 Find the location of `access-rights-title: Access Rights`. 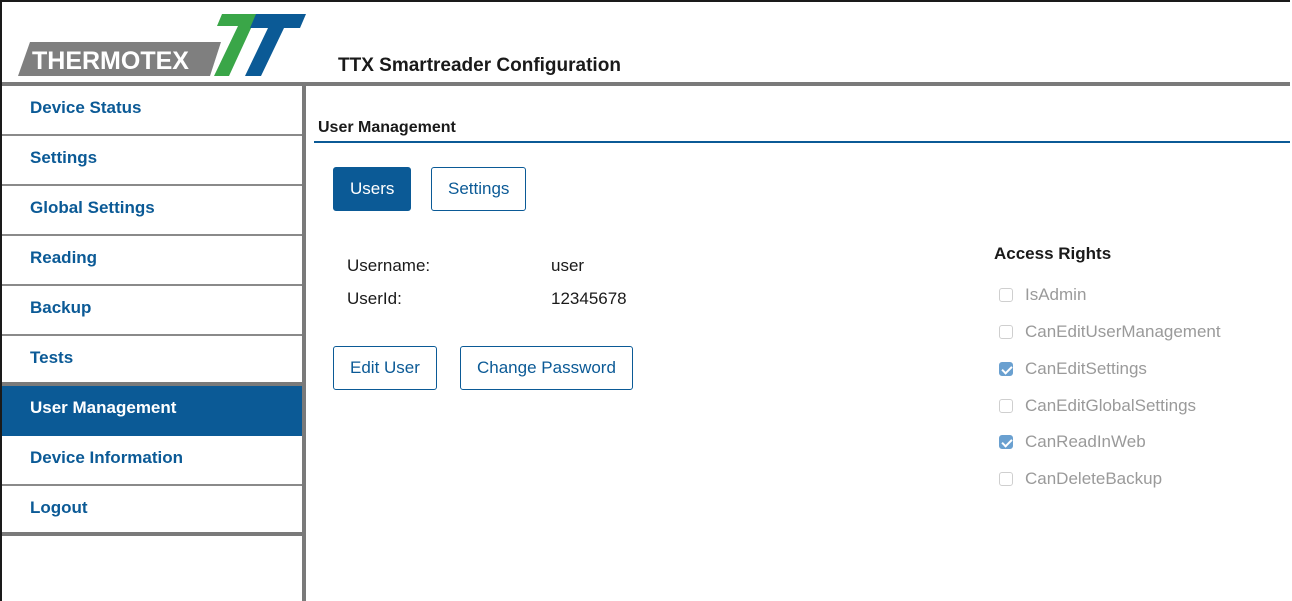

access-rights-title: Access Rights is located at coordinates (1053, 253).